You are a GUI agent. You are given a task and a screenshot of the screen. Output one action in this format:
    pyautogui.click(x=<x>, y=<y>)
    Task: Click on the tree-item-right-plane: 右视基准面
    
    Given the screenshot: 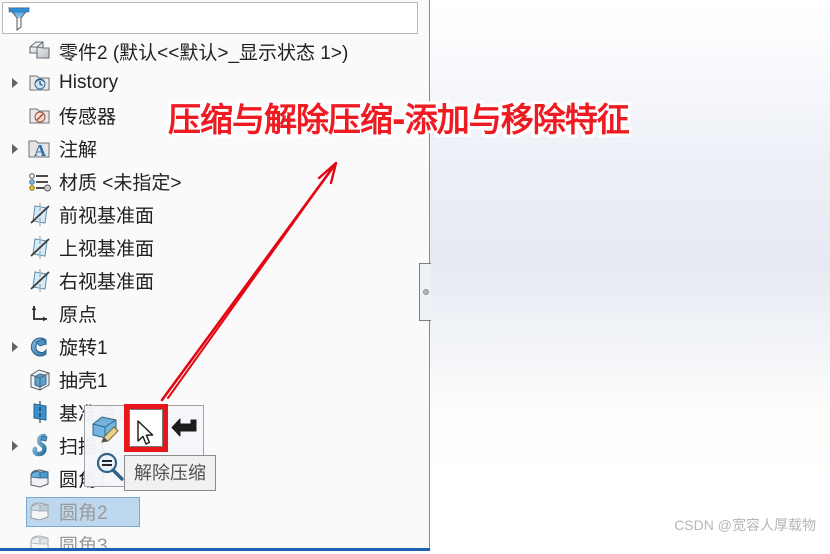 What is the action you would take?
    pyautogui.click(x=214, y=280)
    